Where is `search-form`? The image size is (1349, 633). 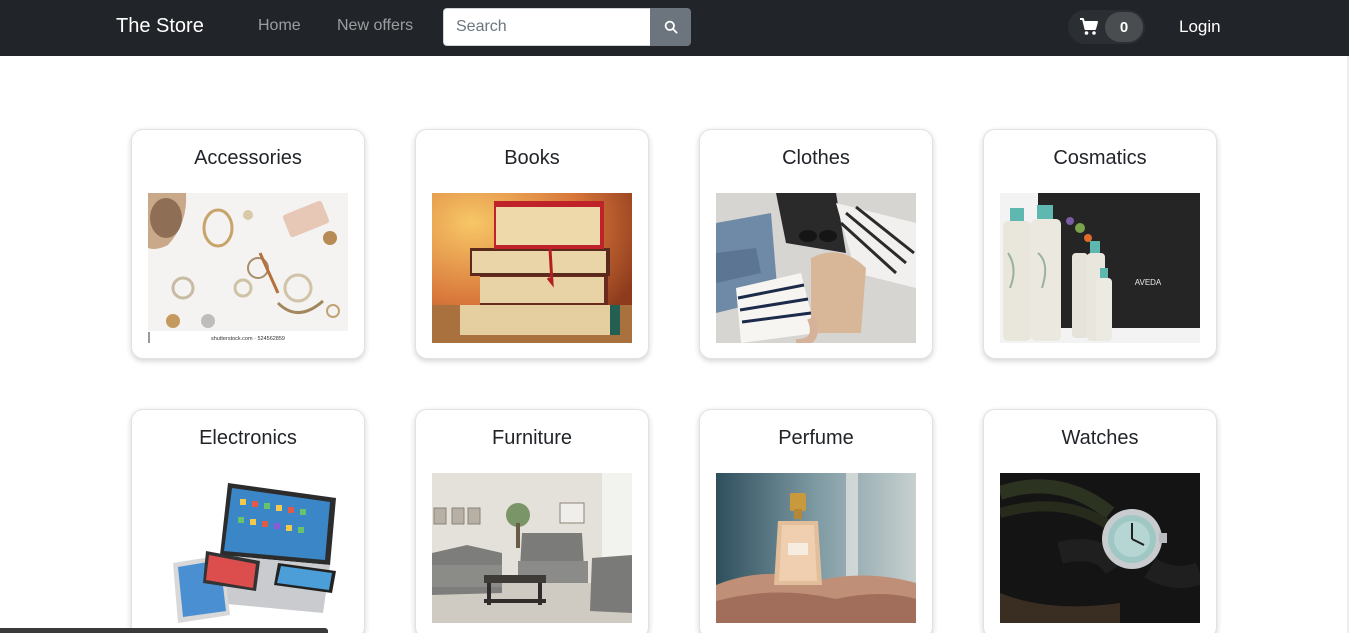
search-form is located at coordinates (567, 27).